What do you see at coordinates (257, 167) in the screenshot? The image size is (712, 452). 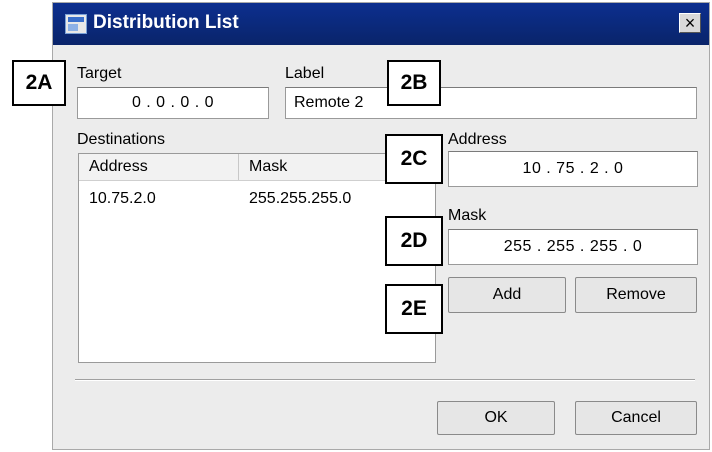 I see `destinations-list-header: Address Mask` at bounding box center [257, 167].